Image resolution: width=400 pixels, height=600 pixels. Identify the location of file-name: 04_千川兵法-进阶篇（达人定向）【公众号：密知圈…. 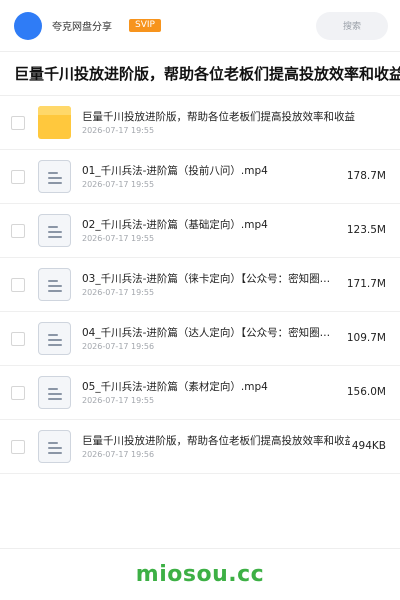
(206, 333).